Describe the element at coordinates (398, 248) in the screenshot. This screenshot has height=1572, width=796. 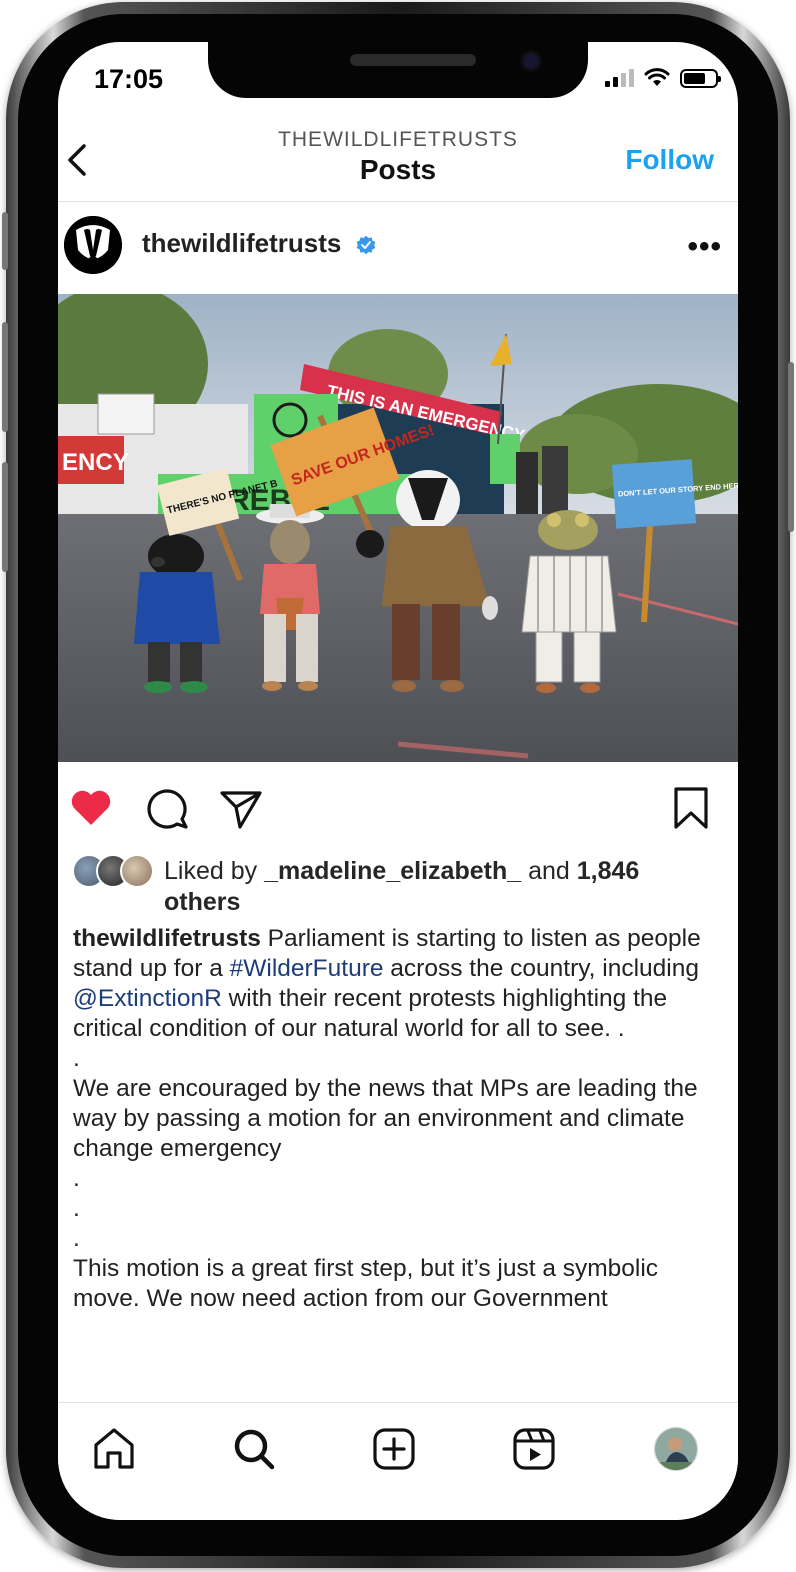
I see `post-header: thewildlifetrusts •••` at that location.